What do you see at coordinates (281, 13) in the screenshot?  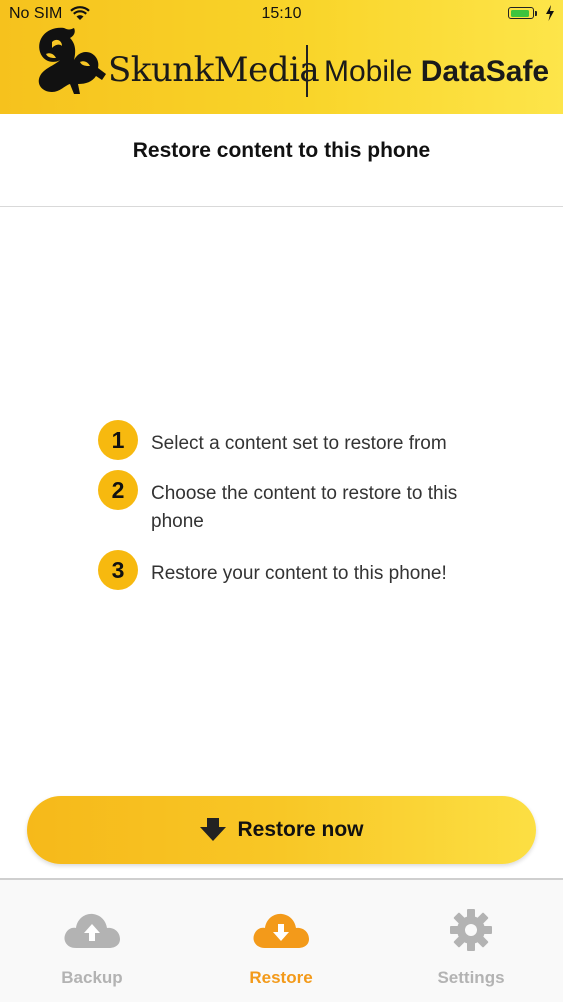 I see `clock: 15:10` at bounding box center [281, 13].